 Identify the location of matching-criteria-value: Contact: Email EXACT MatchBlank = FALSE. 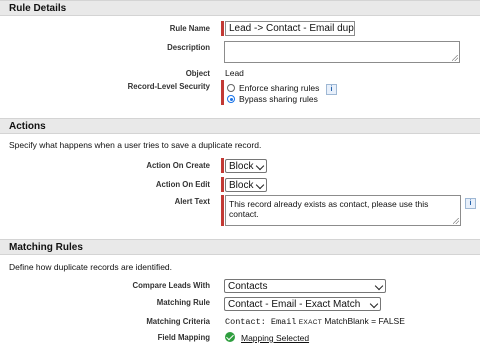
(315, 321).